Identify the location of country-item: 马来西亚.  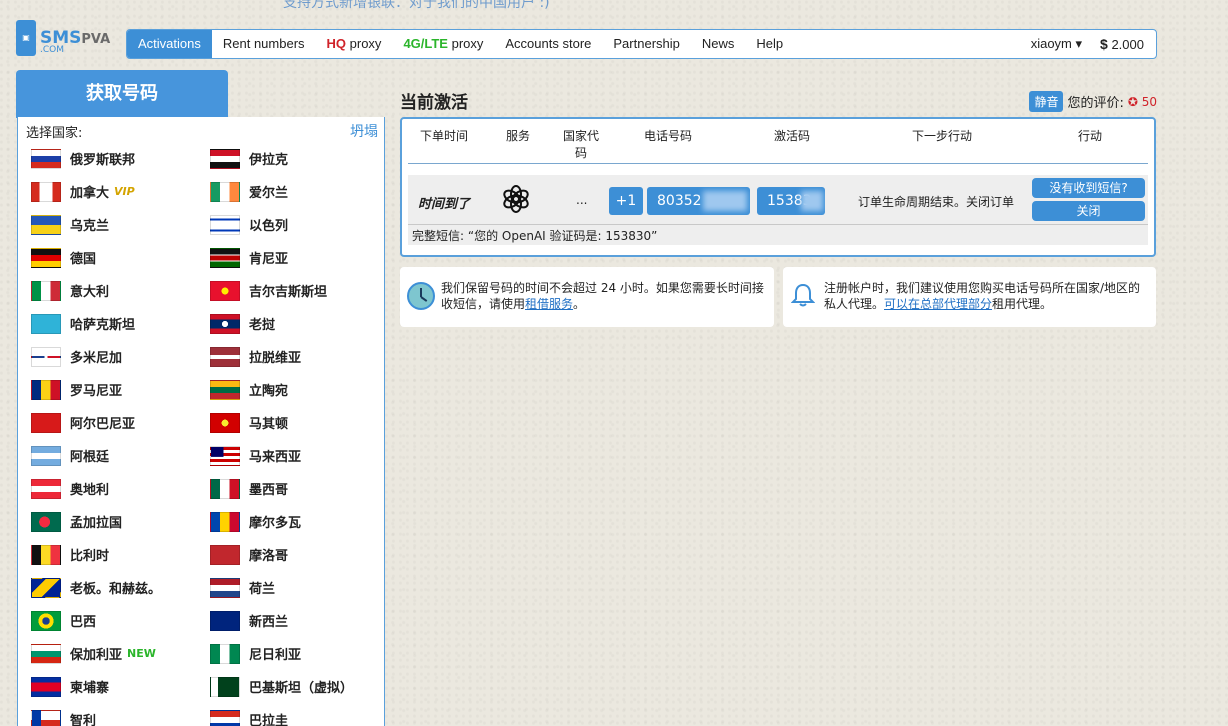
(295, 455).